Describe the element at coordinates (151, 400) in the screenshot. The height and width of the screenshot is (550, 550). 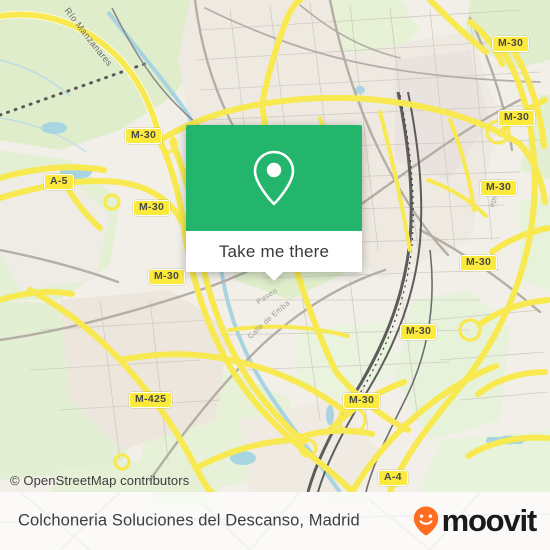
I see `road-shield: M-425` at that location.